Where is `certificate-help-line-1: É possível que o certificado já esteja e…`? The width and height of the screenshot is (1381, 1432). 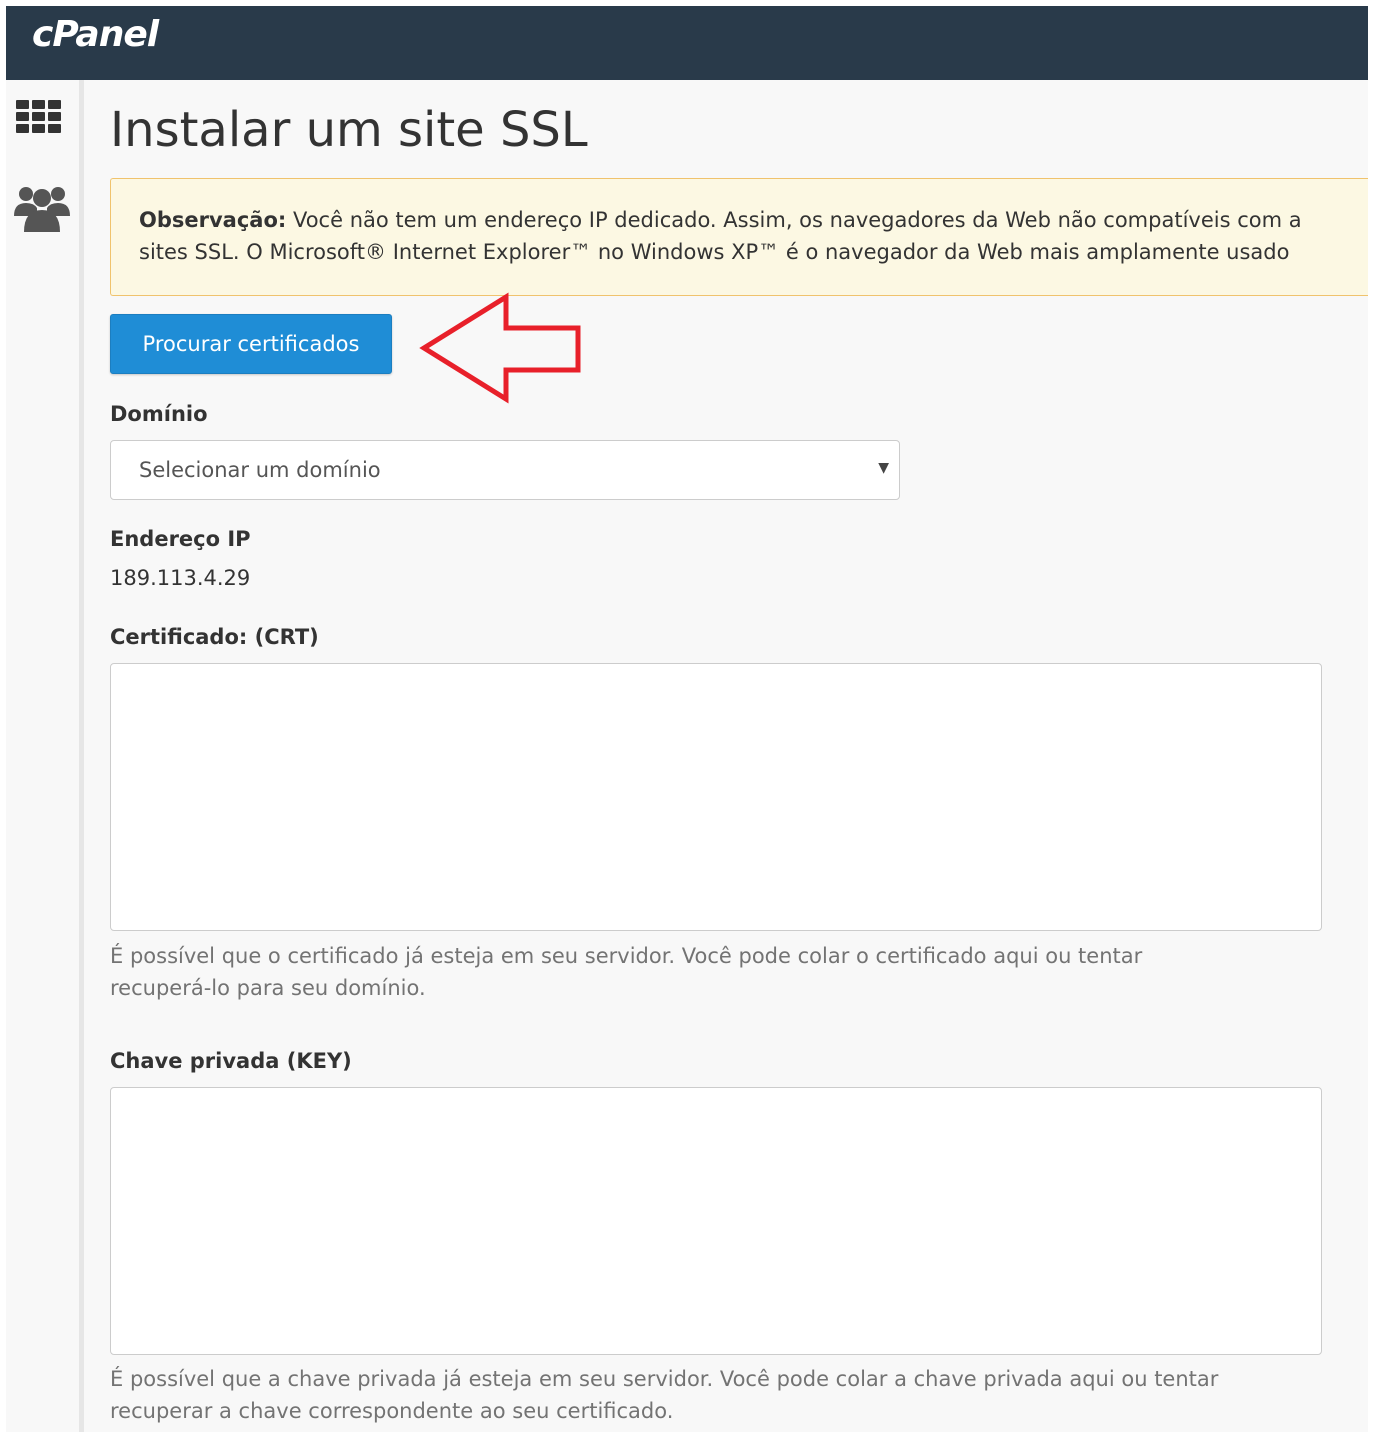
certificate-help-line-1: É possível que o certificado já esteja e… is located at coordinates (626, 956).